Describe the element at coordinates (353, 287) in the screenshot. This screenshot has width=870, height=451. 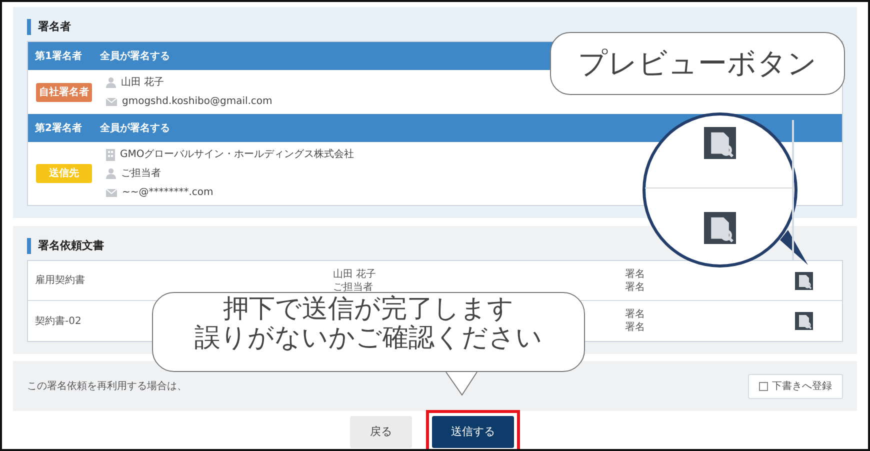
I see `signer-name: ご担当者` at that location.